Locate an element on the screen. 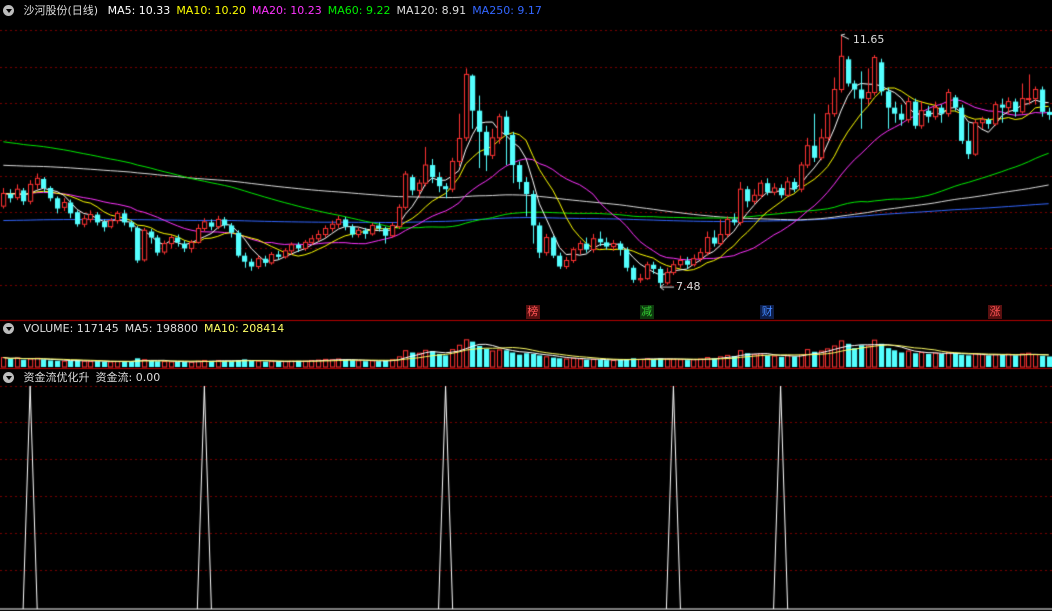  legend-item: MA10: 208414 is located at coordinates (244, 328).